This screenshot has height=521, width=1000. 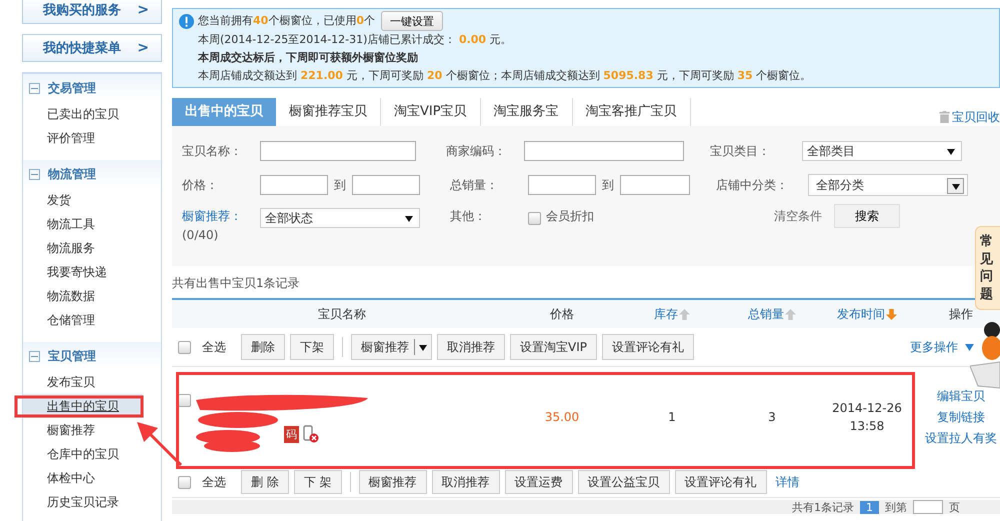 What do you see at coordinates (342, 314) in the screenshot?
I see `column-header: 宝贝名称` at bounding box center [342, 314].